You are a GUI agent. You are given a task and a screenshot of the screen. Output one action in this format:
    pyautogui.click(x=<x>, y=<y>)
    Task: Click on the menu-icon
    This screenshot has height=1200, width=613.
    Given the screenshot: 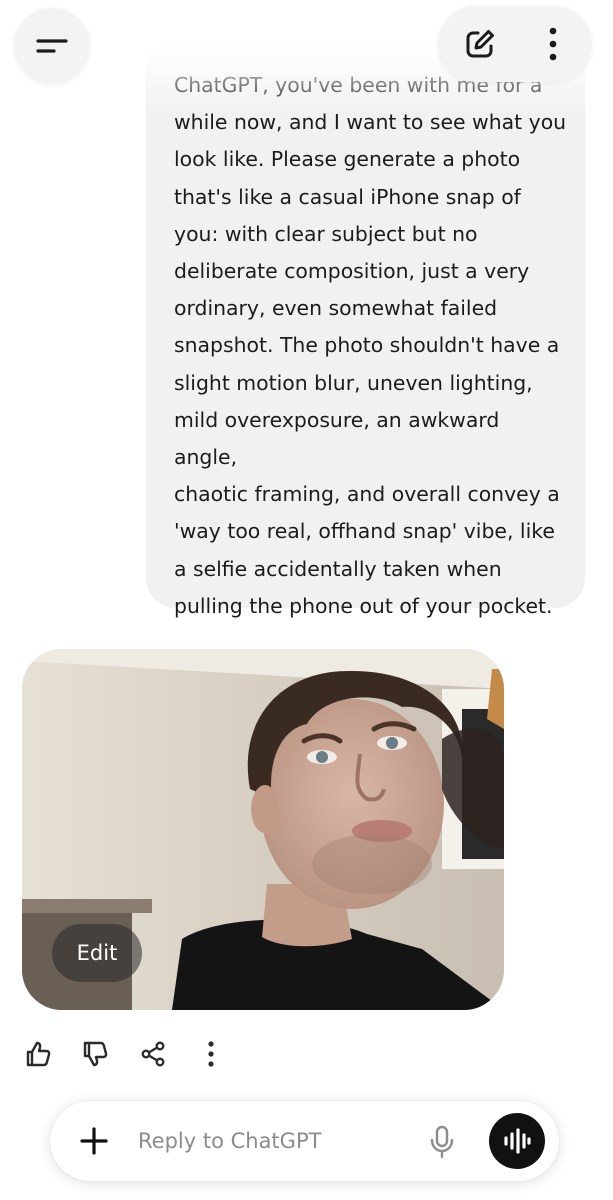 What is the action you would take?
    pyautogui.click(x=52, y=46)
    